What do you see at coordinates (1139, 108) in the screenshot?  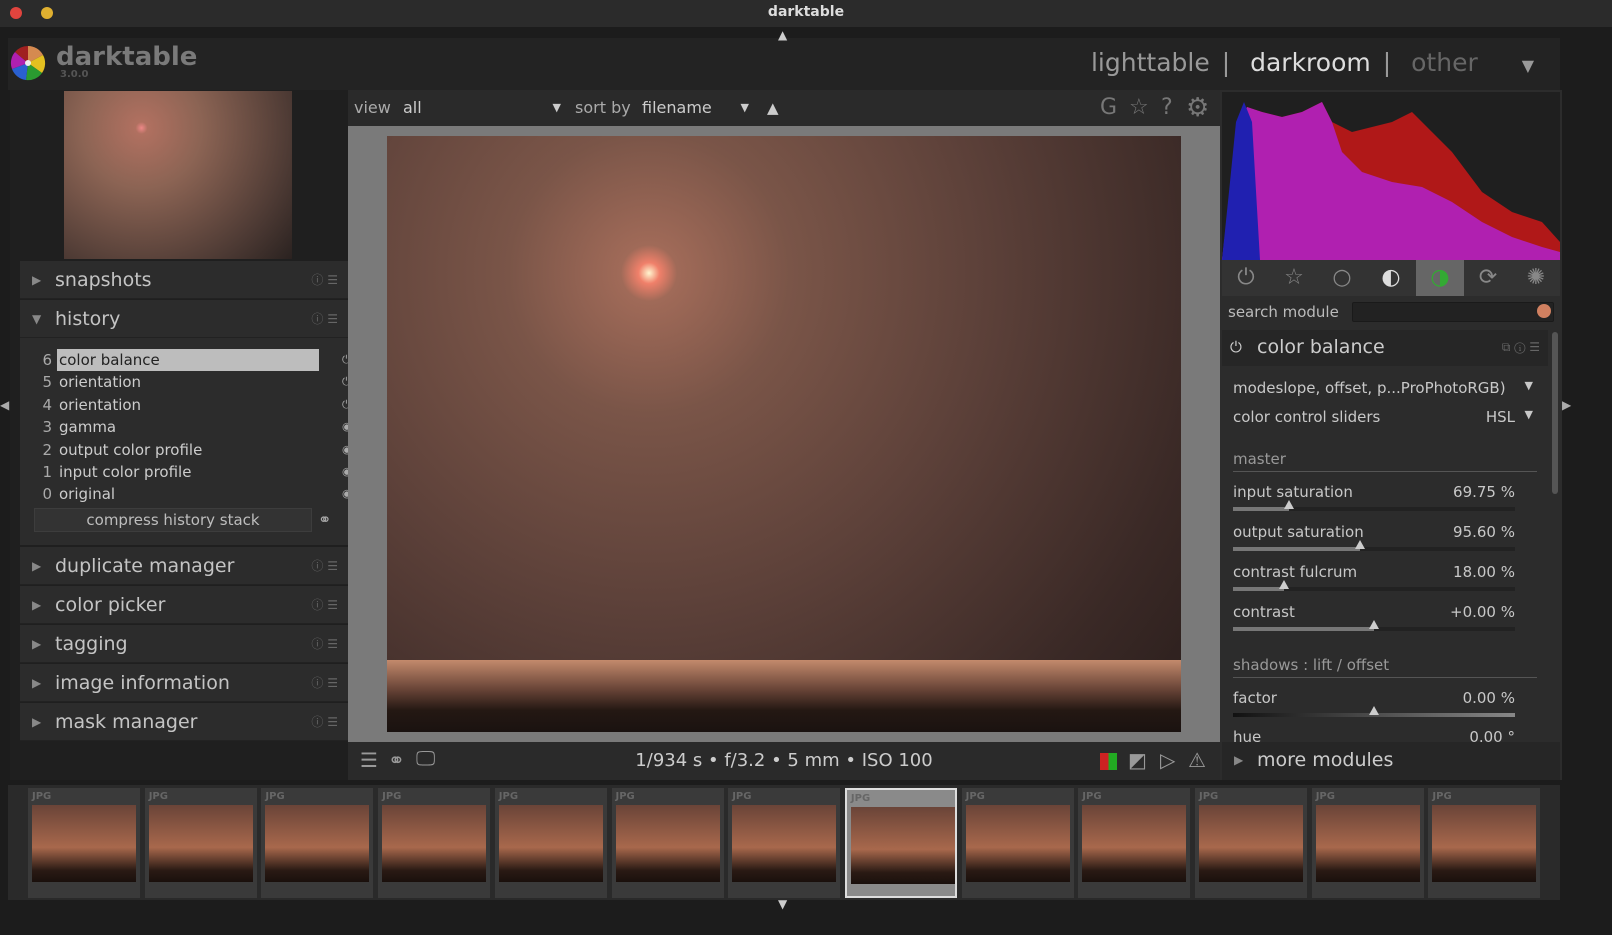 I see `star-icon: ☆` at bounding box center [1139, 108].